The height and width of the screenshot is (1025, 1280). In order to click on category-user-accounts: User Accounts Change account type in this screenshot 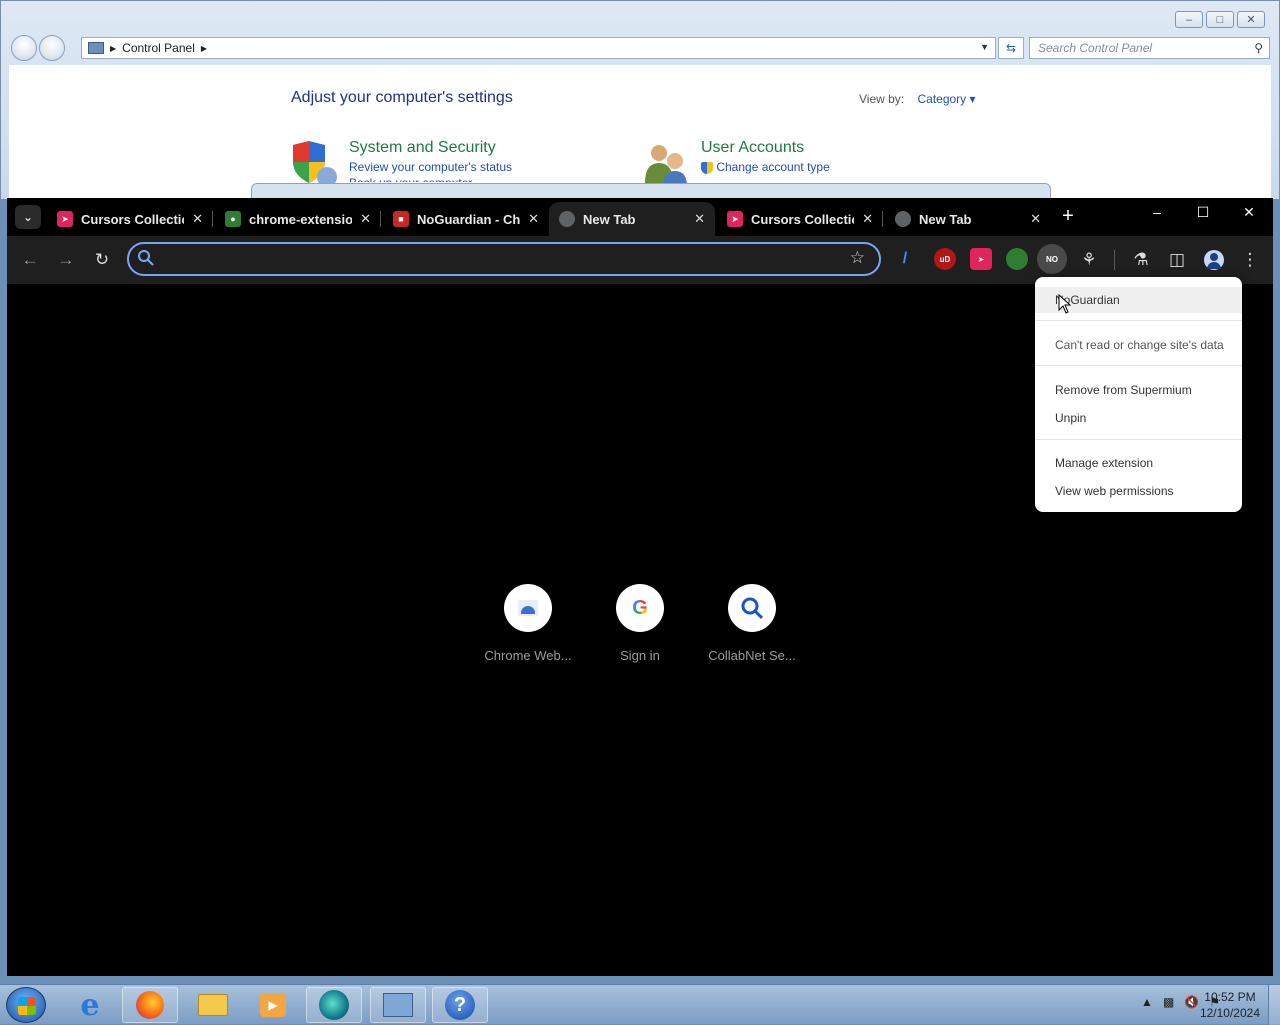, I will do `click(736, 163)`.